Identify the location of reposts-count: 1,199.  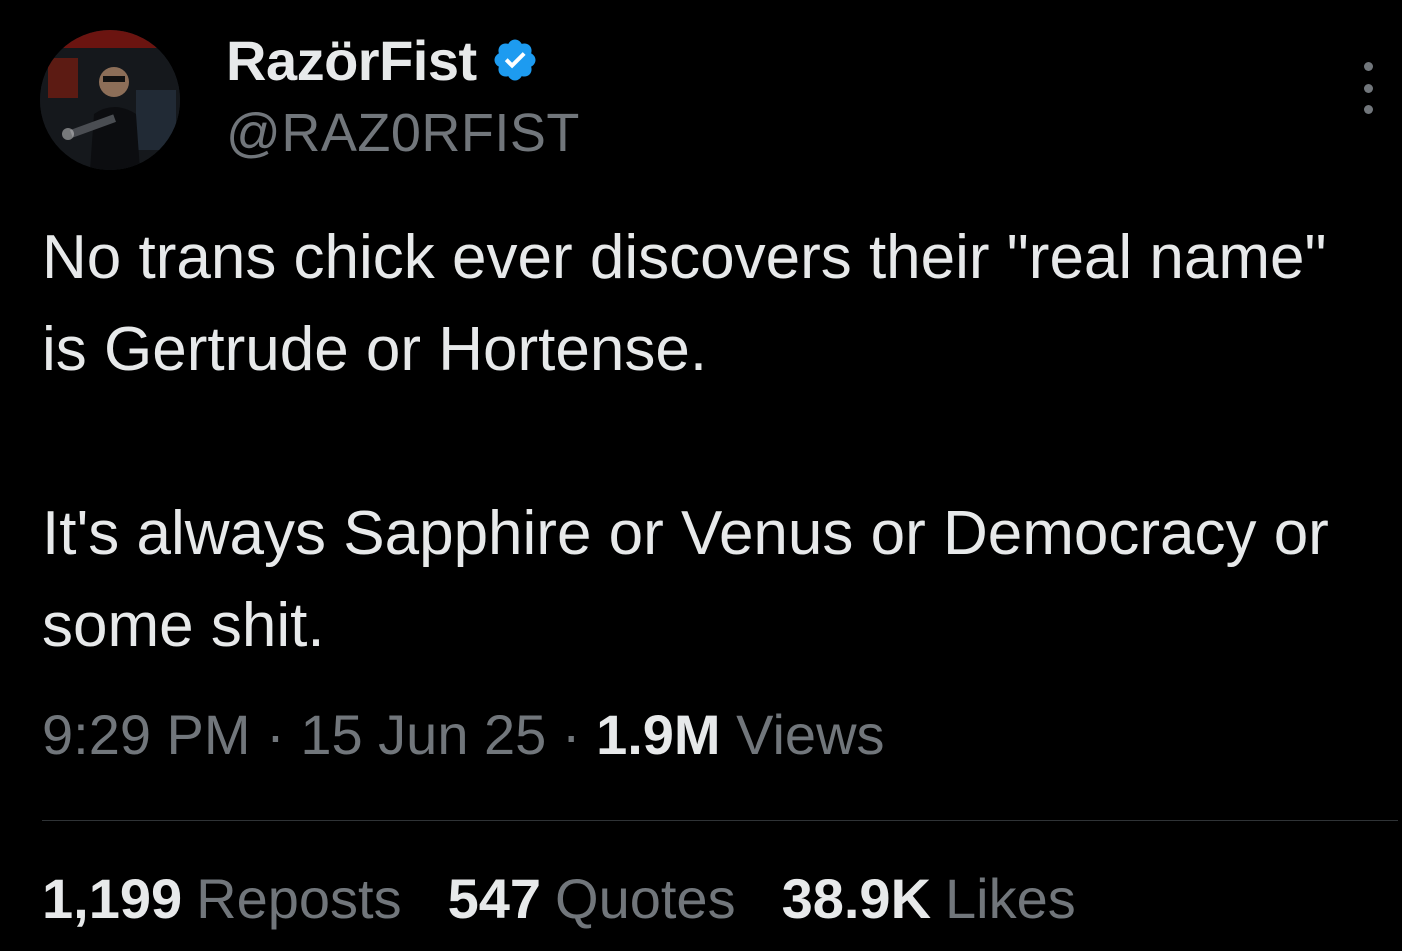
(112, 898).